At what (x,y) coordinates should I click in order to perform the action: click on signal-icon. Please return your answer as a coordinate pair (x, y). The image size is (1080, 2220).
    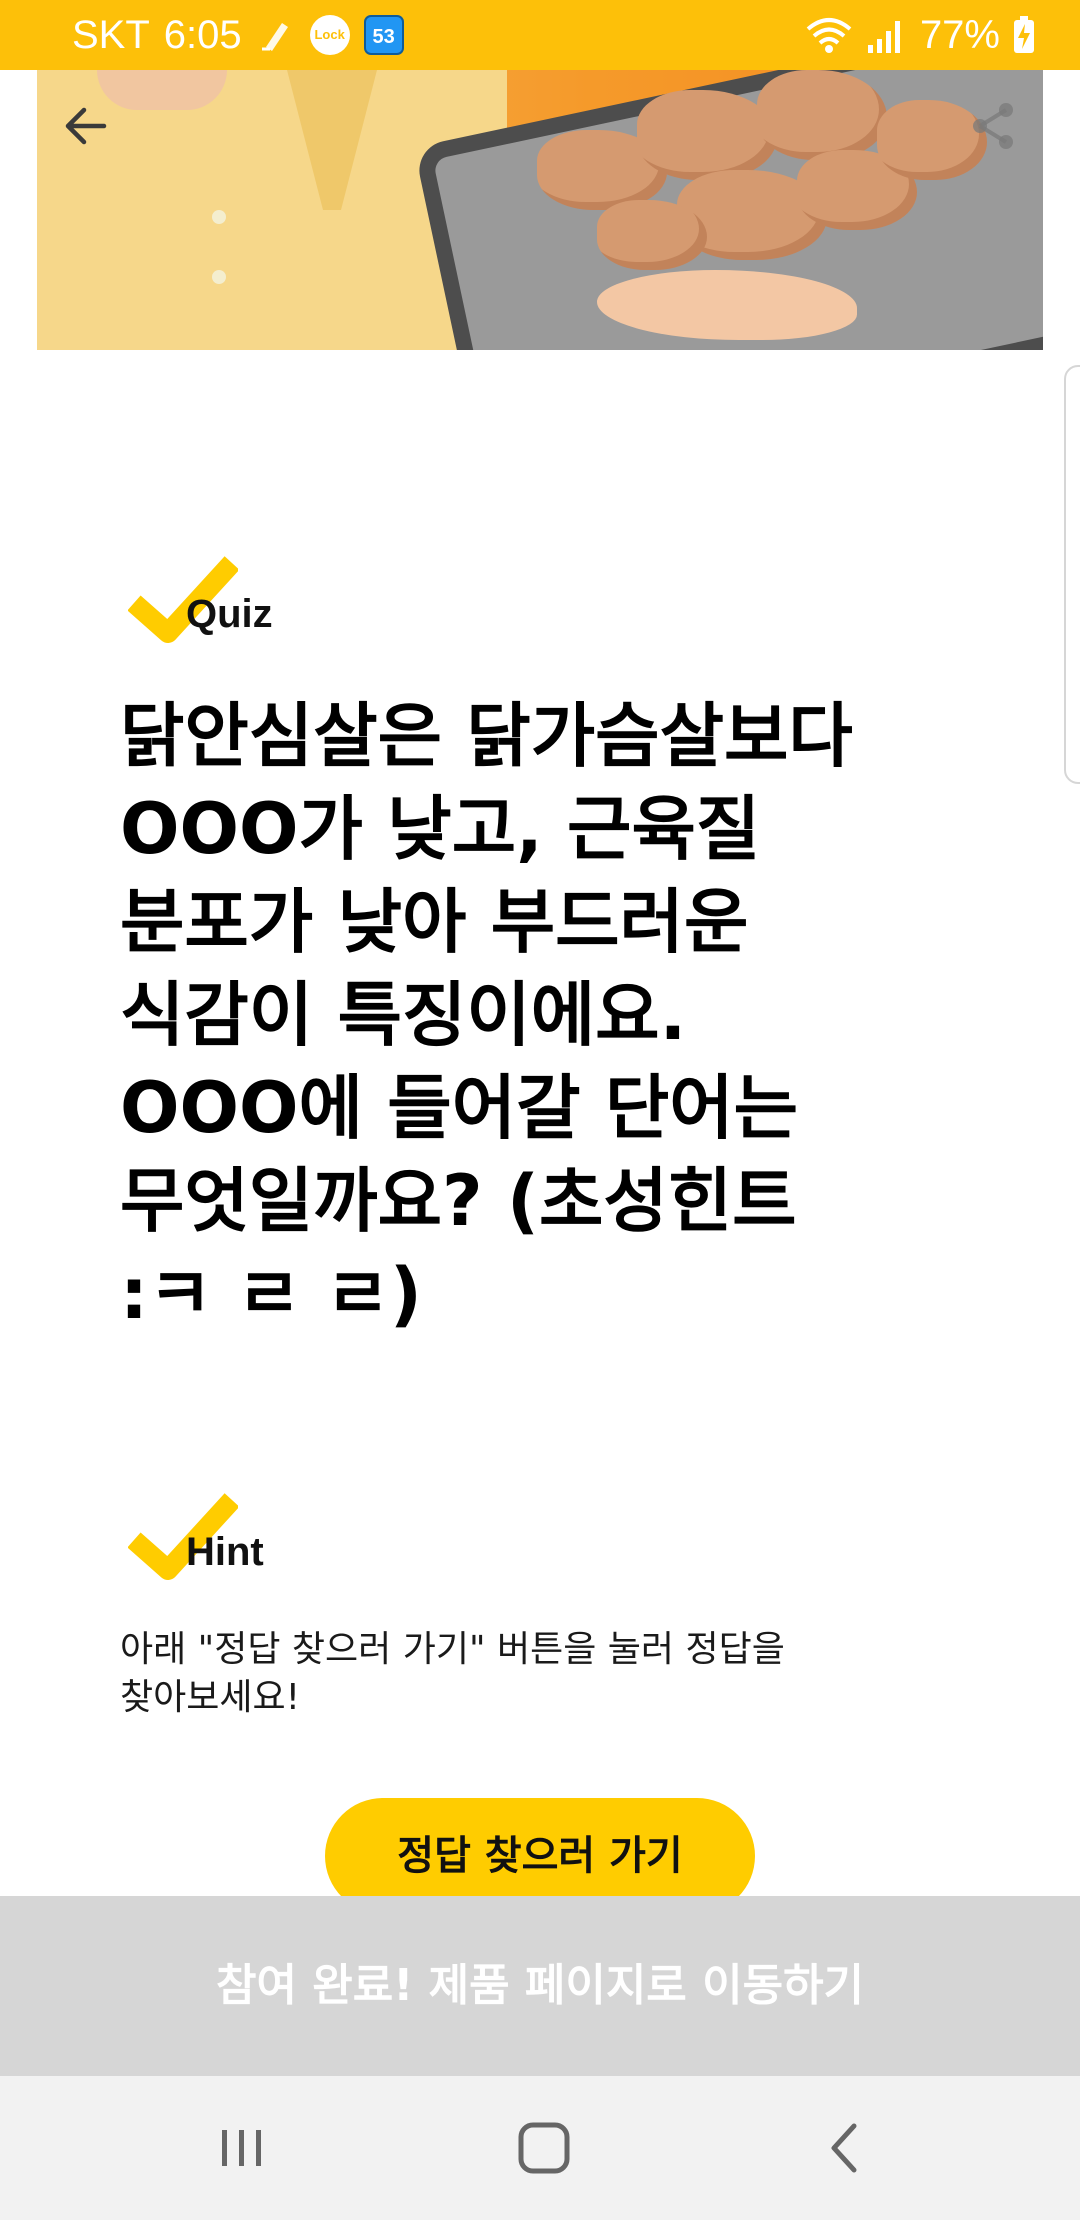
    Looking at the image, I should click on (883, 37).